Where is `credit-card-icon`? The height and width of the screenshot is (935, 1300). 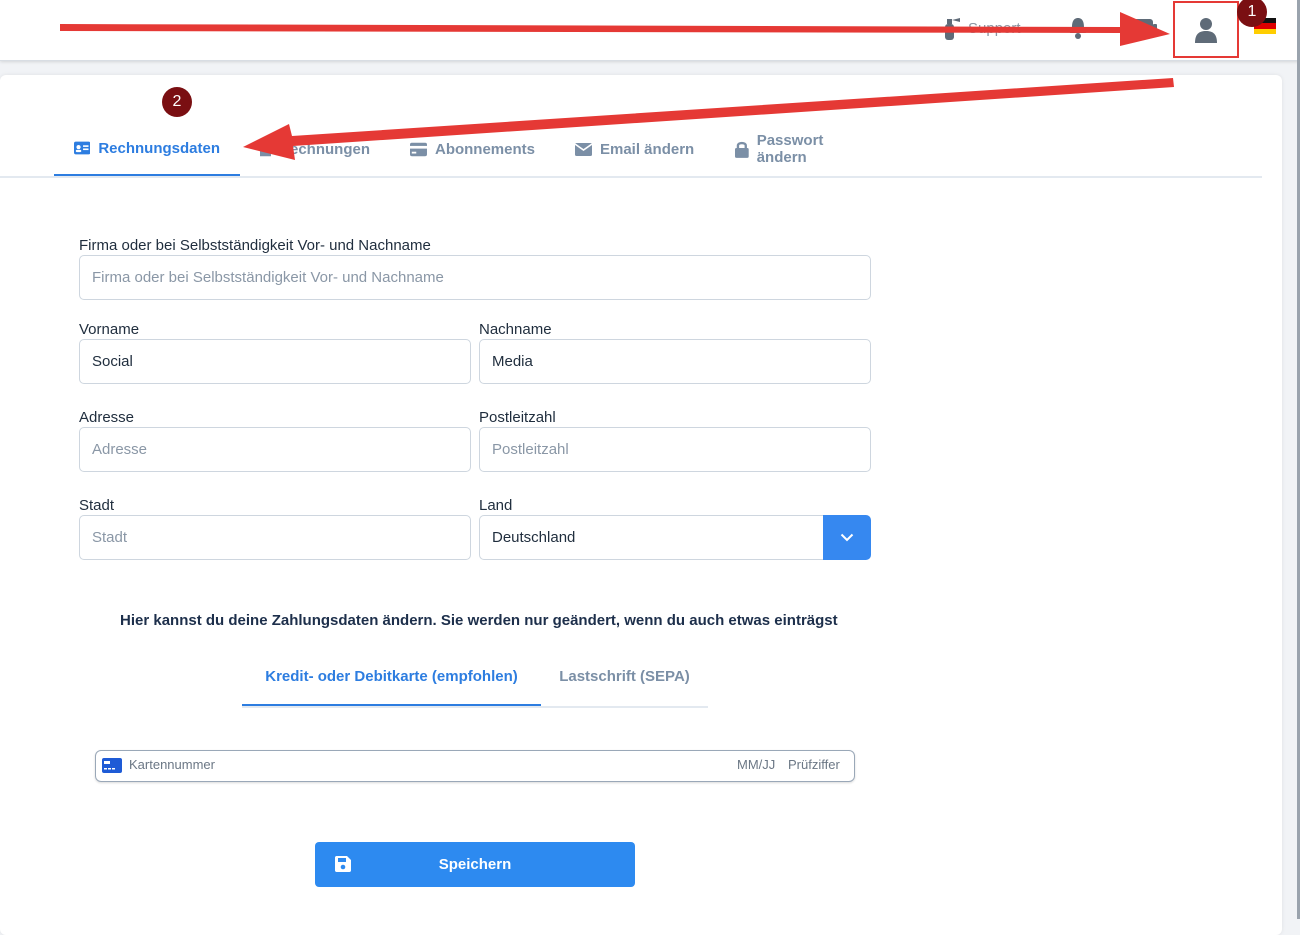 credit-card-icon is located at coordinates (418, 149).